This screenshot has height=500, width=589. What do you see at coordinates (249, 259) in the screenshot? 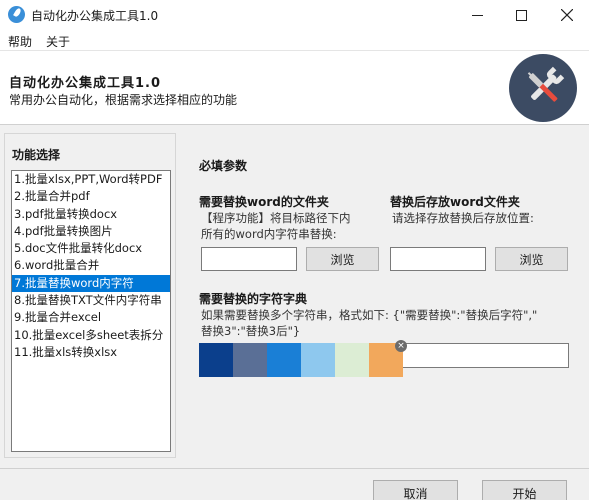
I see `source-folder-input` at bounding box center [249, 259].